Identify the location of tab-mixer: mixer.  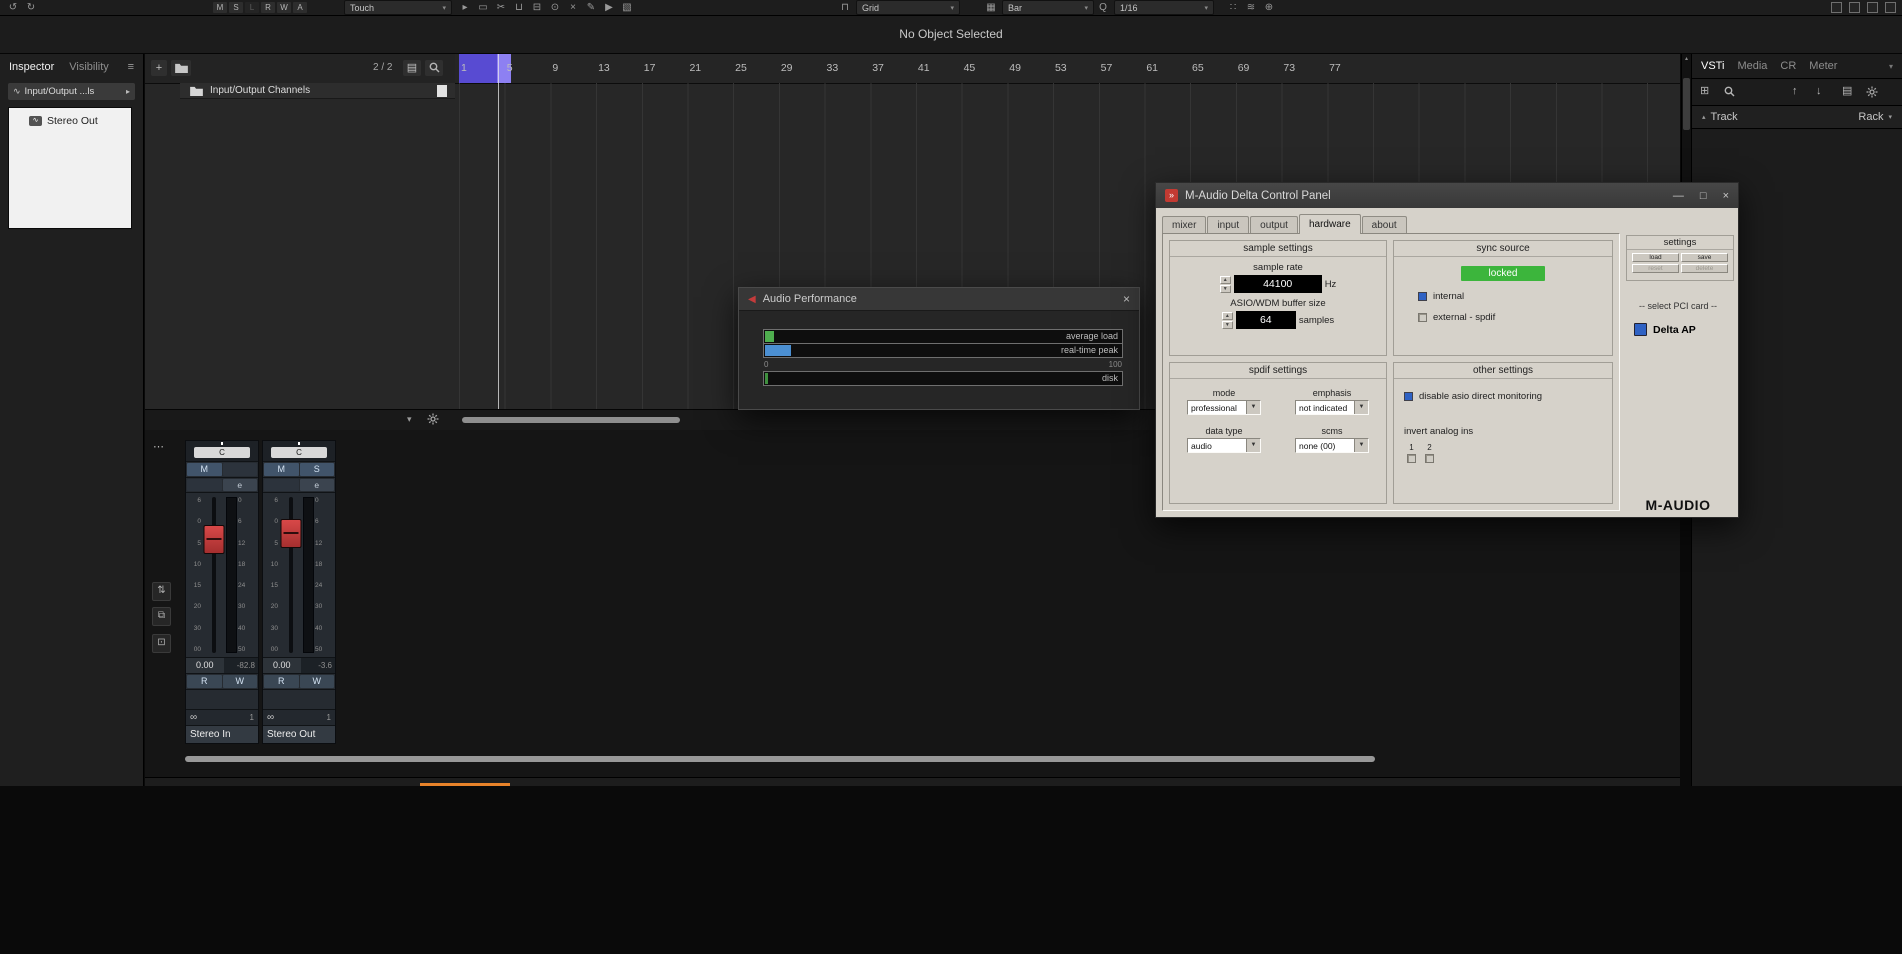
(1184, 225).